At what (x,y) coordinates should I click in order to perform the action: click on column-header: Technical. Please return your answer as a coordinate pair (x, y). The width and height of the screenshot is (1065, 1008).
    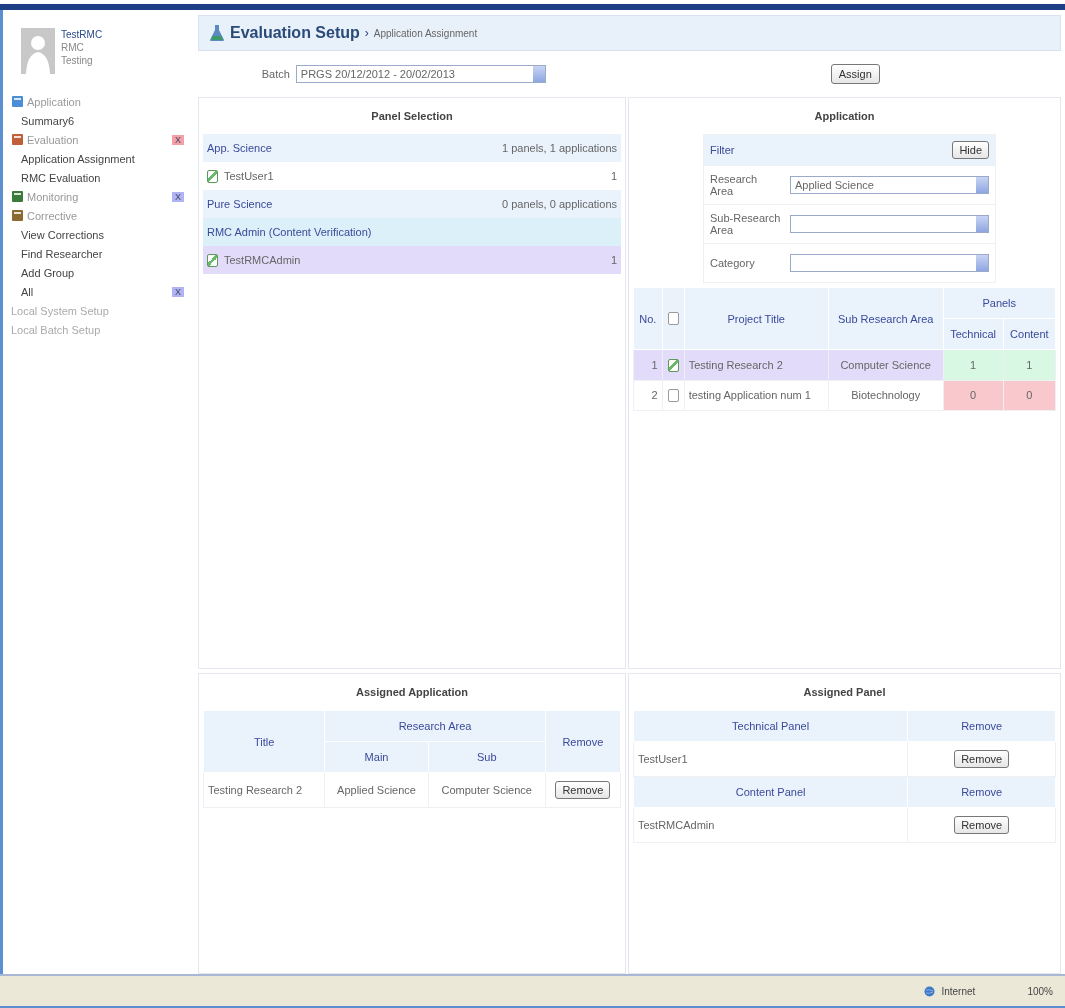
    Looking at the image, I should click on (973, 334).